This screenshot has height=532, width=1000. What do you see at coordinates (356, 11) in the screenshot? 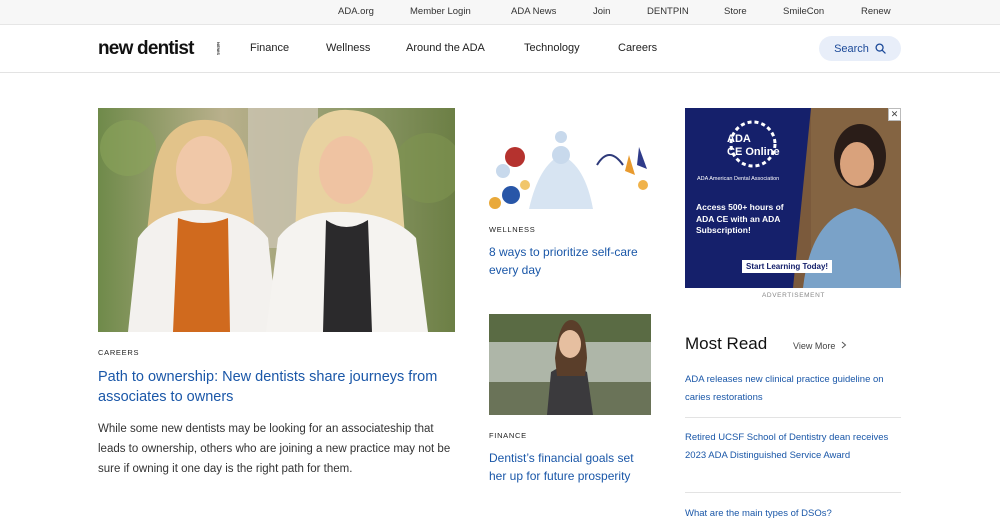
I see `util-link-ada-org: ADA.org` at bounding box center [356, 11].